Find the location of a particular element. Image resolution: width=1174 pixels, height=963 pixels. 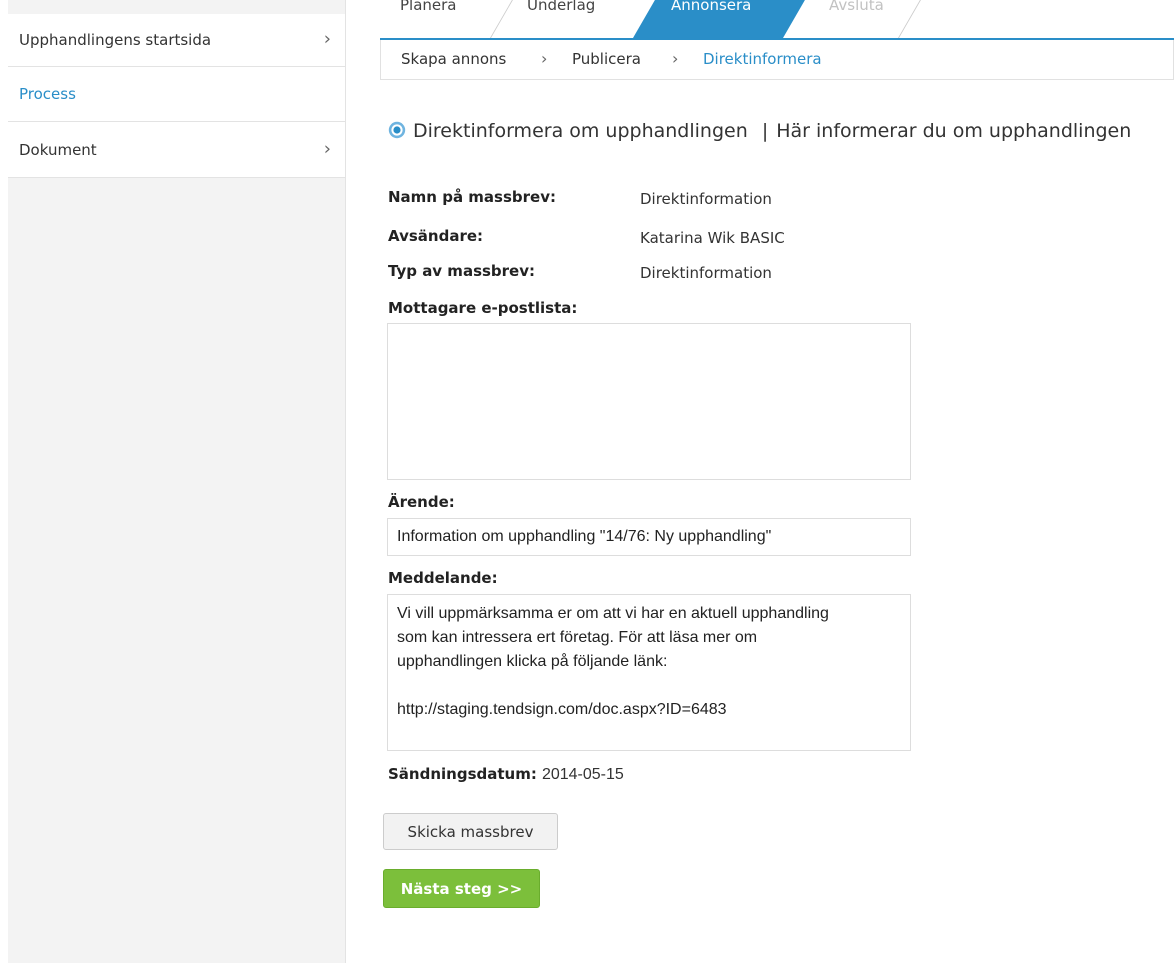

sidebar-item-startsida: Upphandlingens startsida › is located at coordinates (176, 40).